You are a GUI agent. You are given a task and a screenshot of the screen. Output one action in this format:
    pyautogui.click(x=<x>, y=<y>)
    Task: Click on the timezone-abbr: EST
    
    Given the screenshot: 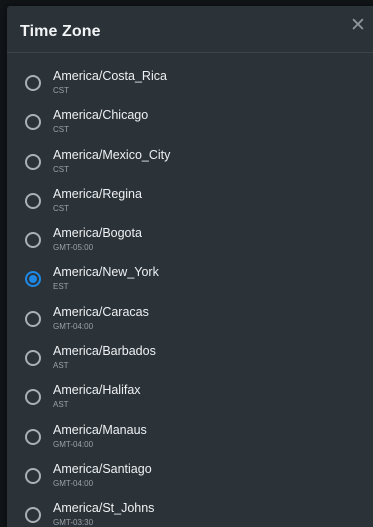 What is the action you would take?
    pyautogui.click(x=61, y=287)
    